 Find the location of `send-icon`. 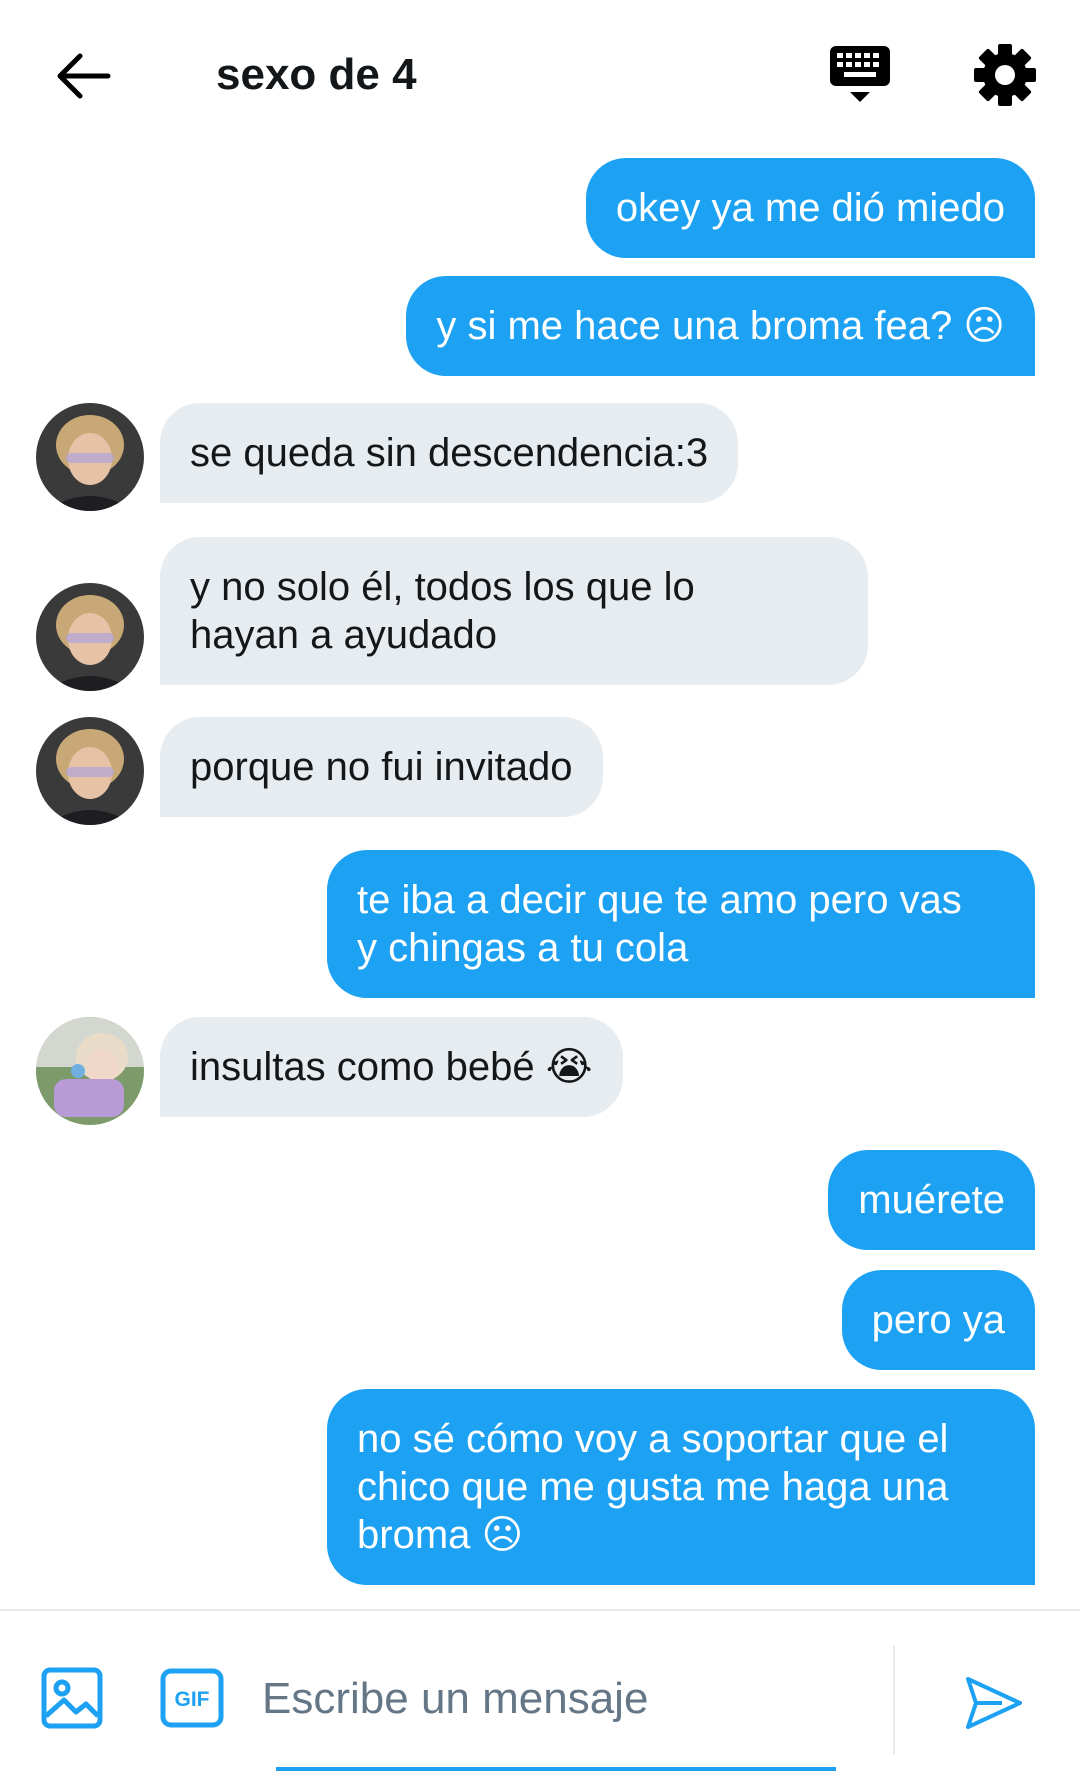

send-icon is located at coordinates (994, 1703).